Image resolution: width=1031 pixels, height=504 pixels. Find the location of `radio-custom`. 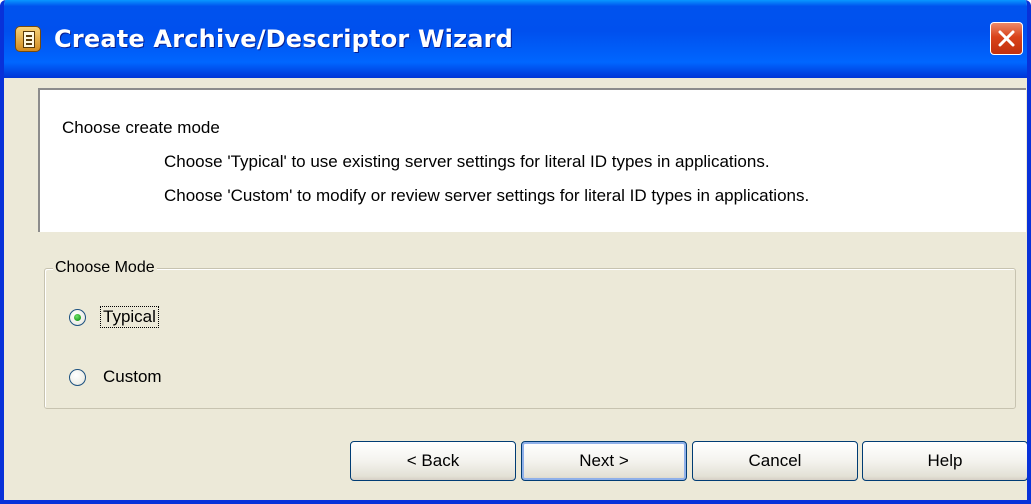

radio-custom is located at coordinates (77, 377).